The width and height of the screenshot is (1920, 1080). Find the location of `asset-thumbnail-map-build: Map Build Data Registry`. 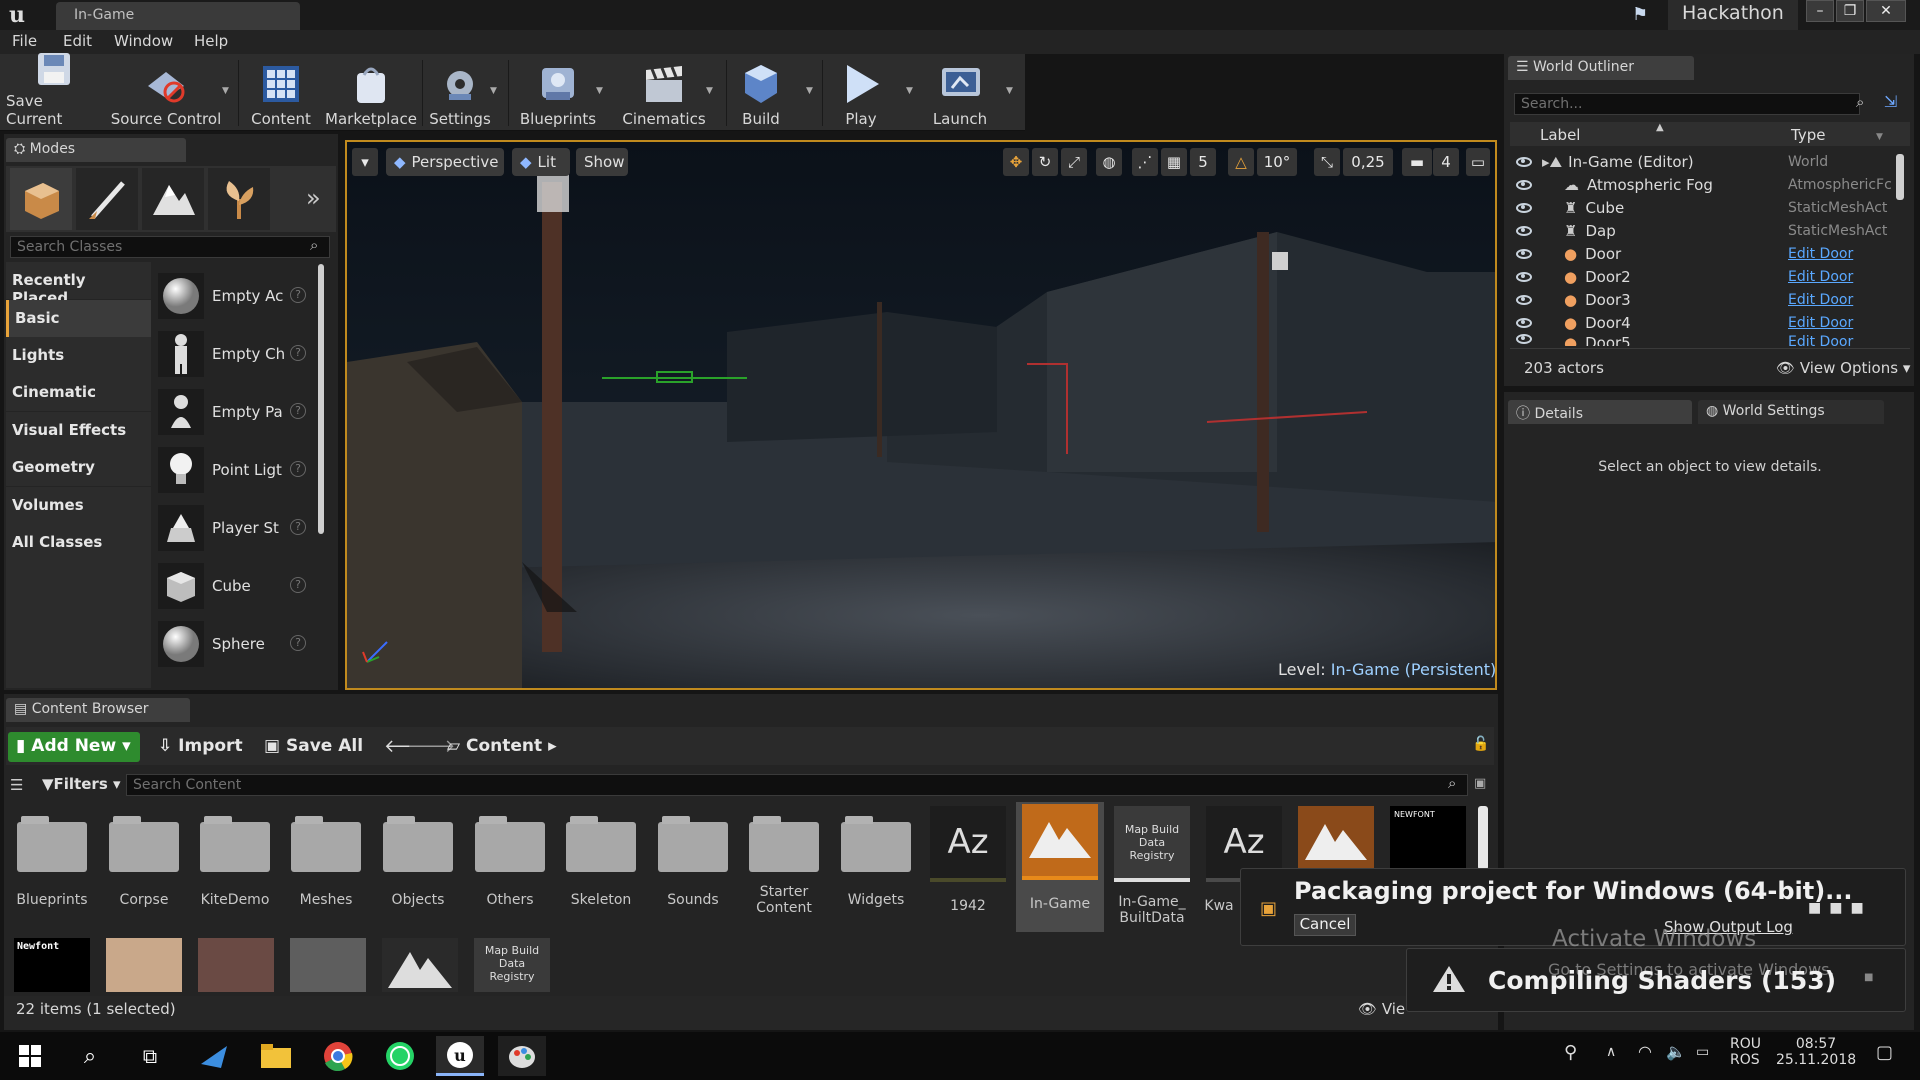

asset-thumbnail-map-build: Map Build Data Registry is located at coordinates (512, 965).